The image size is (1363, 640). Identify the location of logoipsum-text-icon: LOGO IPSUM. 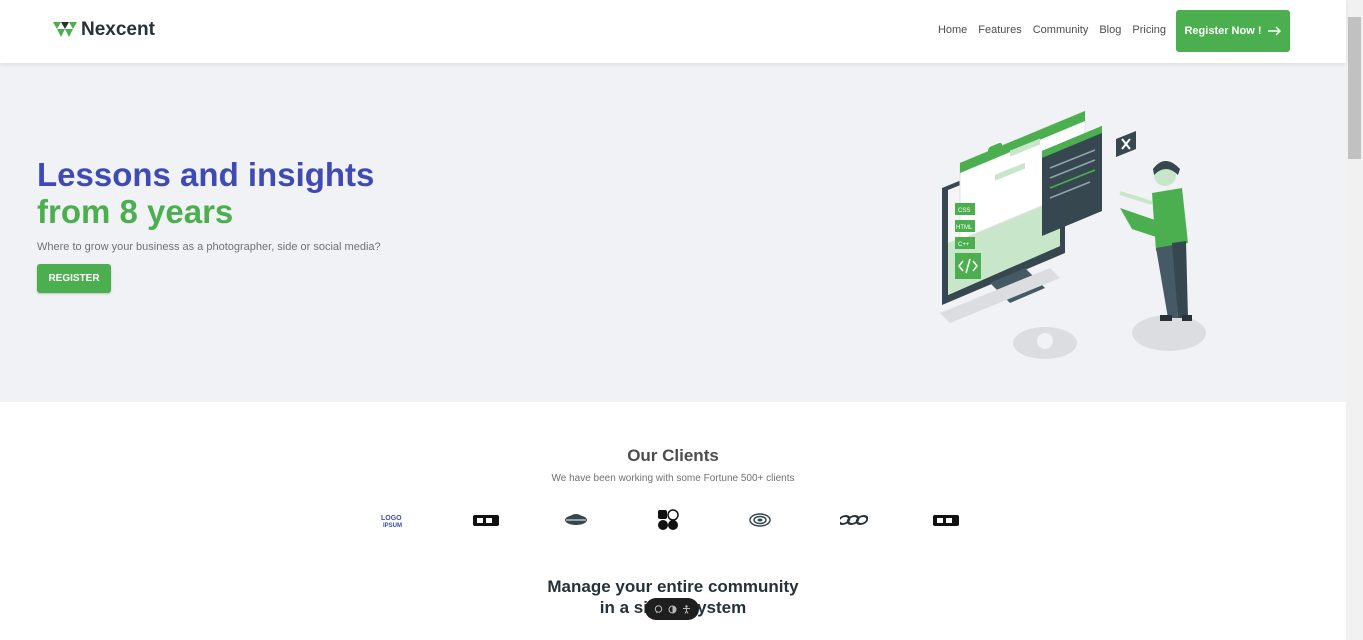
(391, 521).